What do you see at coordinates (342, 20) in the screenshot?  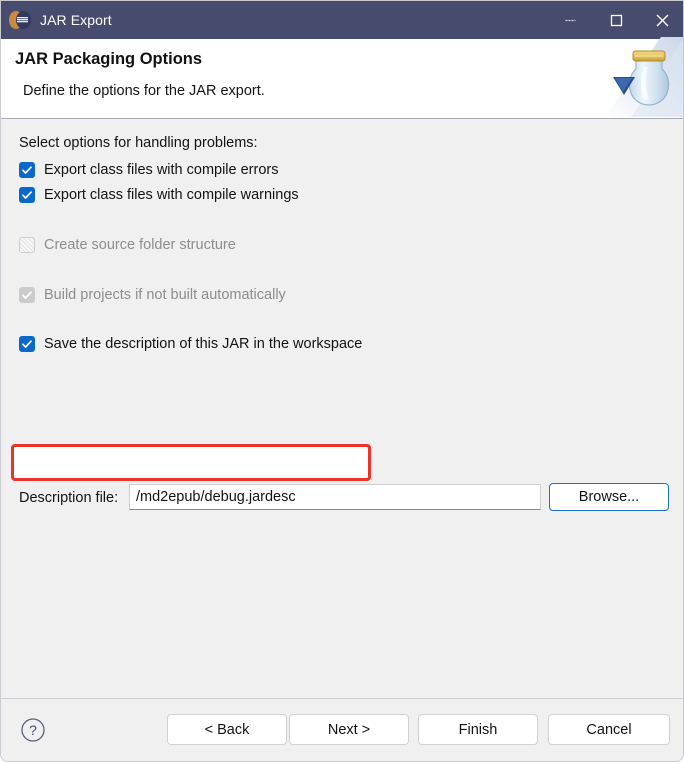 I see `title-bar: JAR Export` at bounding box center [342, 20].